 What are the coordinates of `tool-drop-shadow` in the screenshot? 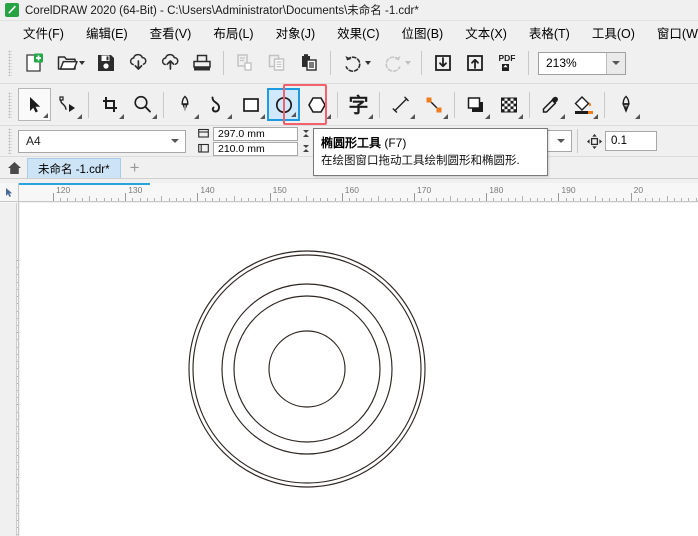 It's located at (475, 104).